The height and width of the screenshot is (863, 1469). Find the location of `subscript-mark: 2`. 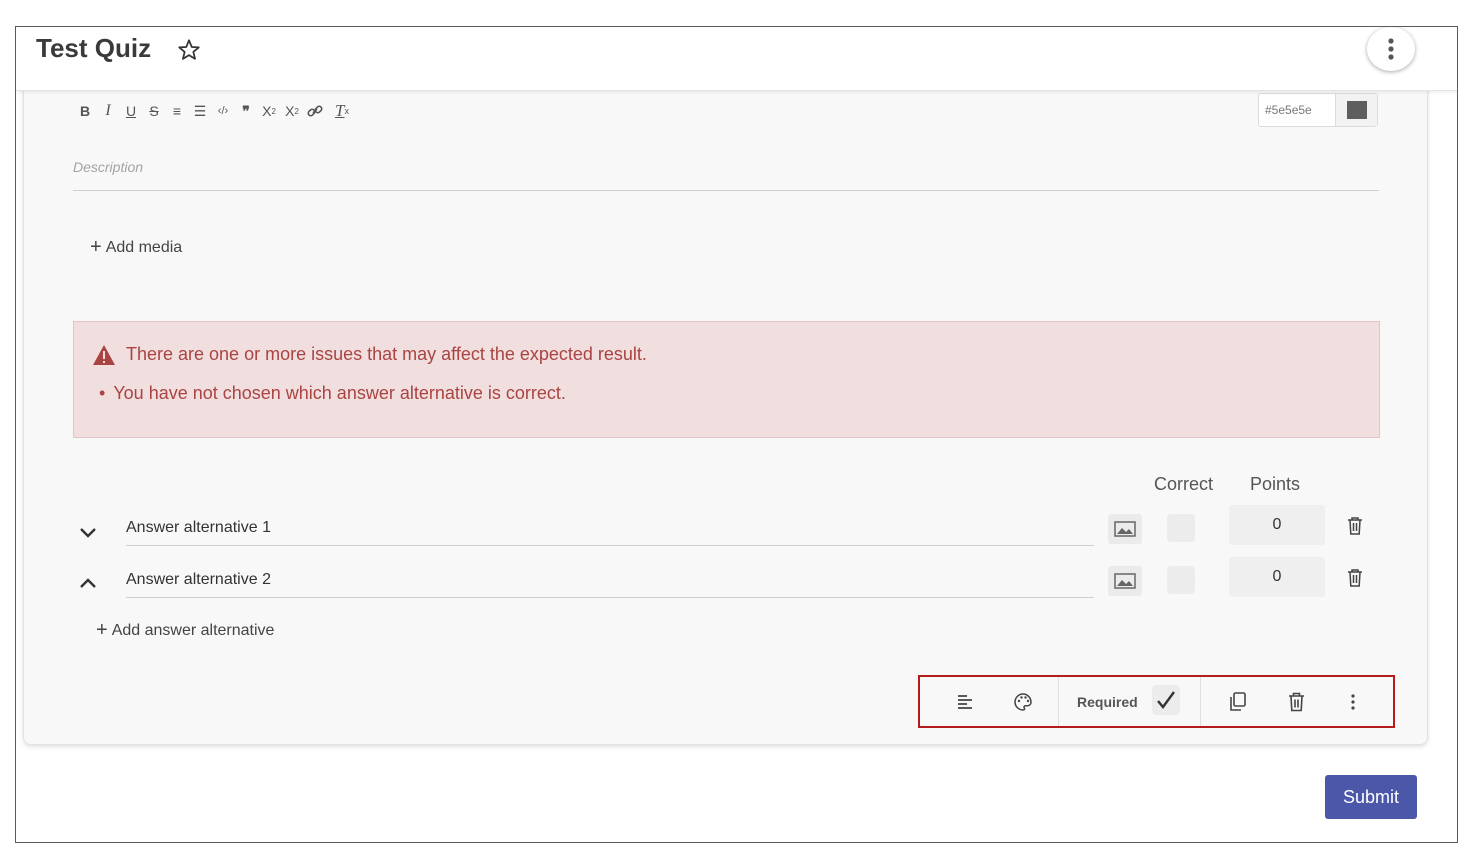

subscript-mark: 2 is located at coordinates (273, 111).